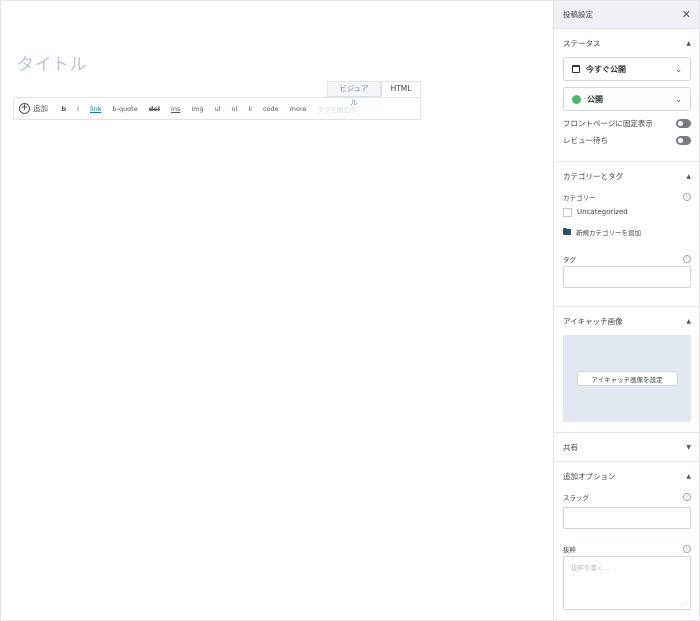  I want to click on sticky-row: フロントページに固定表示, so click(627, 123).